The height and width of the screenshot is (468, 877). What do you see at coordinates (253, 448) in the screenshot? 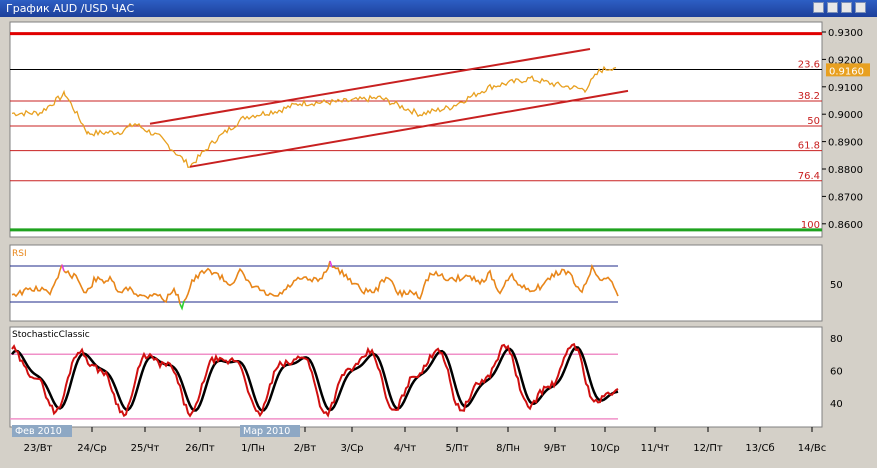
I see `time-axis-label: 1/Пн` at bounding box center [253, 448].